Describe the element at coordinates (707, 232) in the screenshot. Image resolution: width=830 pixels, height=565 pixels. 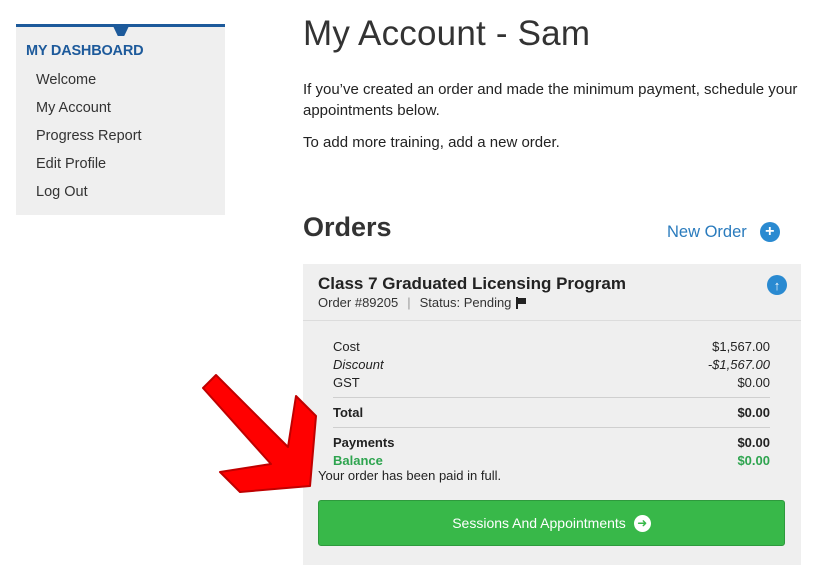
I see `new-order-label: New Order` at that location.